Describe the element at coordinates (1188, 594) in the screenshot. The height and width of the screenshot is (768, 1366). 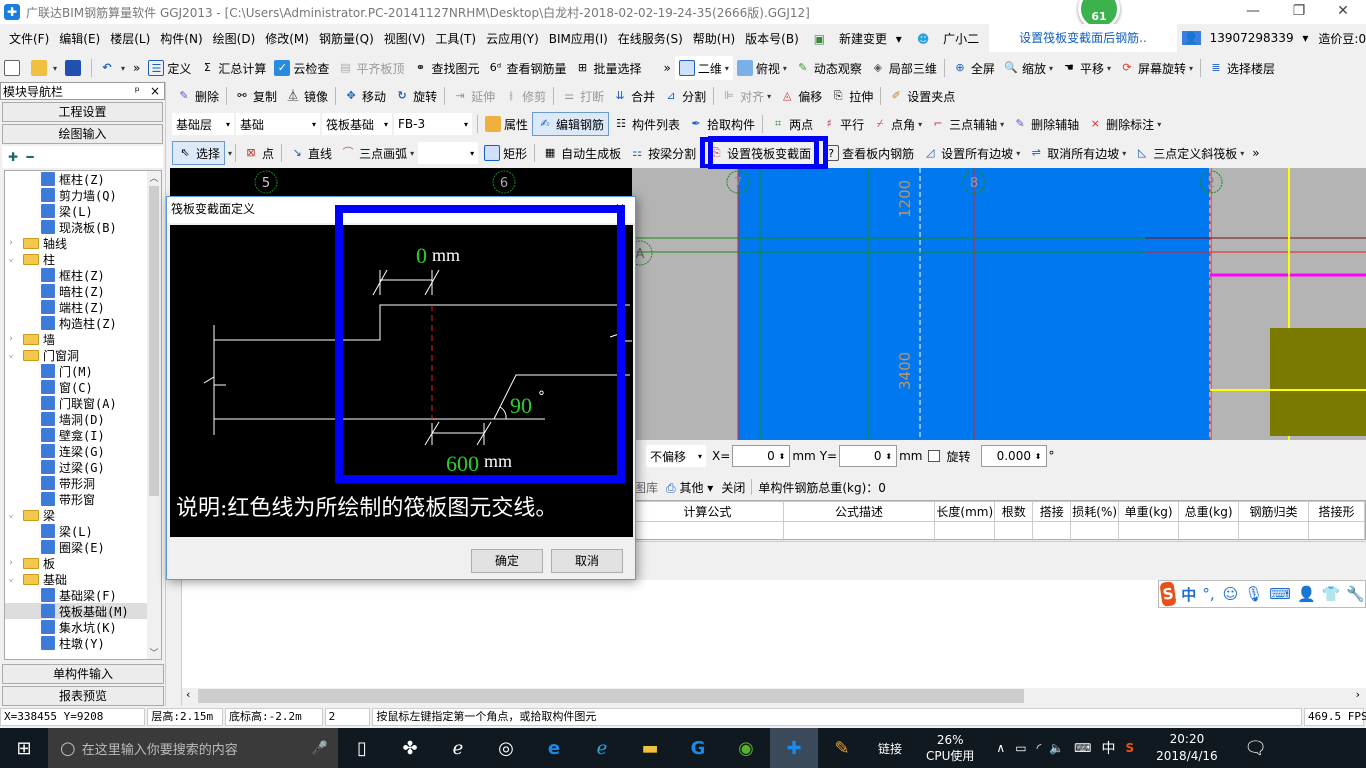
I see `ime-mode-toggle: 中` at that location.